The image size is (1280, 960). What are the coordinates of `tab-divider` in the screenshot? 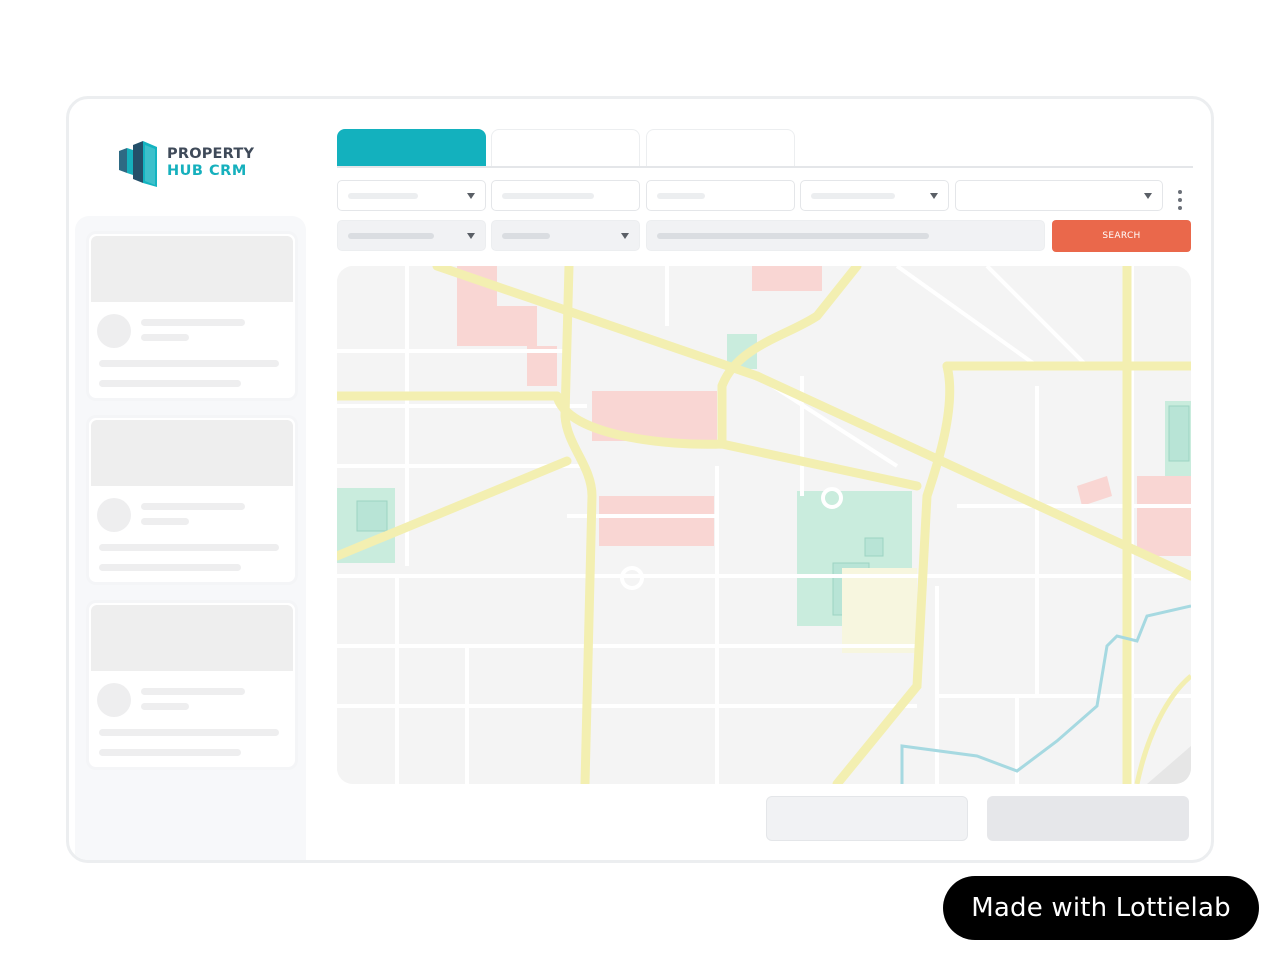 It's located at (765, 167).